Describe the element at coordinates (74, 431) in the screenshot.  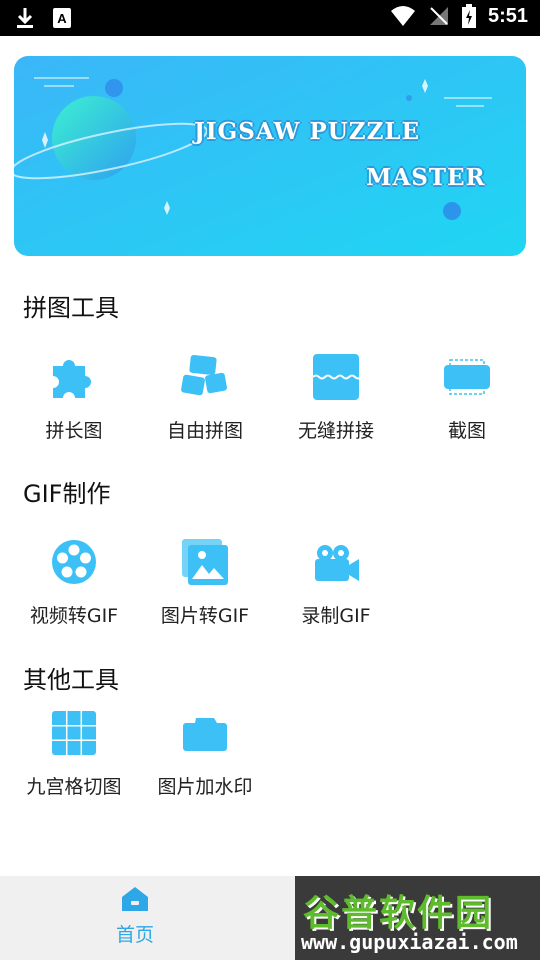
I see `tool-label: 拼长图` at that location.